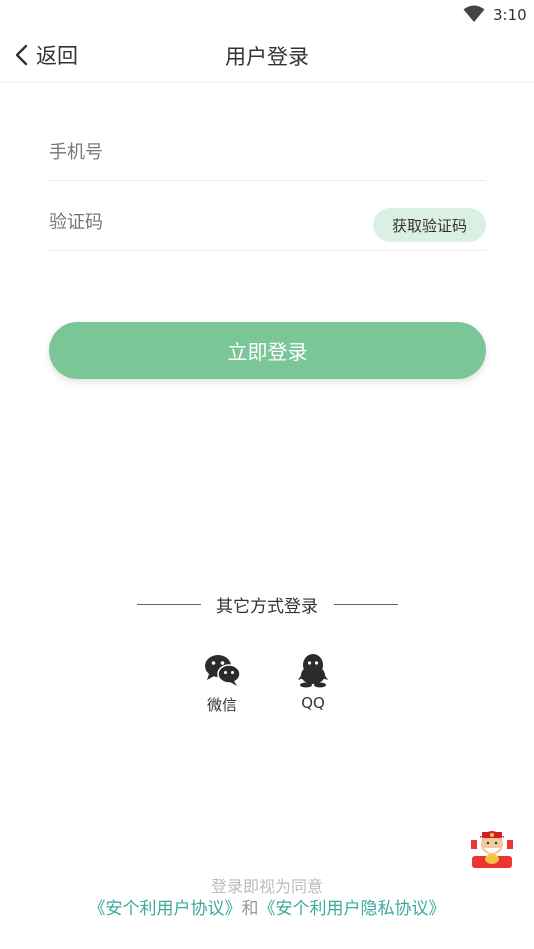 The width and height of the screenshot is (534, 949). What do you see at coordinates (429, 225) in the screenshot?
I see `get-code-button: 获取验证码` at bounding box center [429, 225].